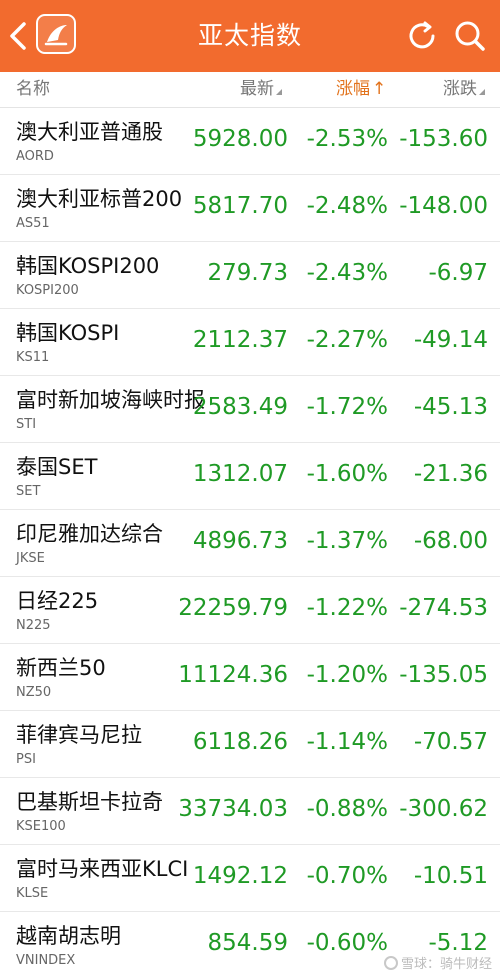 This screenshot has width=500, height=976. Describe the element at coordinates (347, 675) in the screenshot. I see `change-percent: -1.20%` at that location.